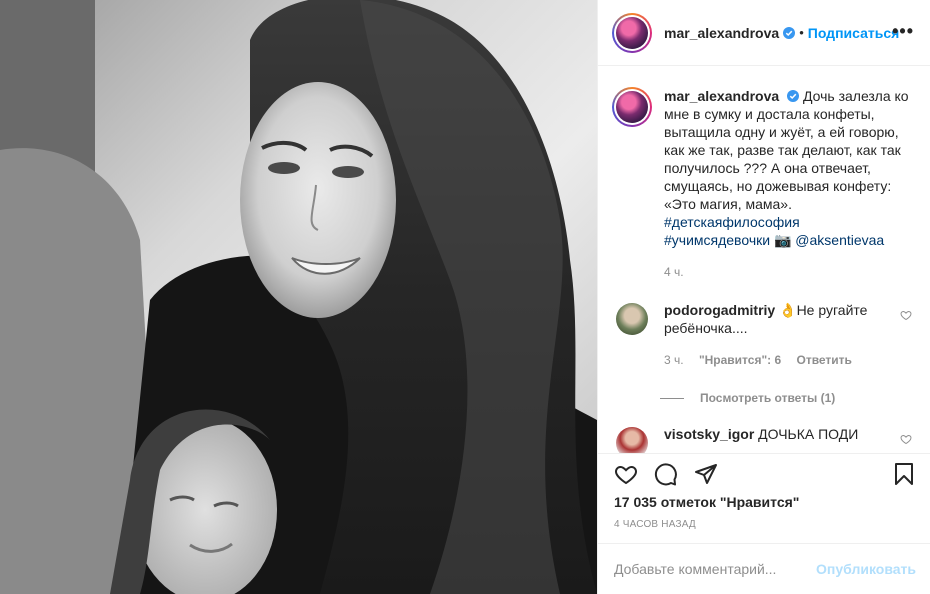 The width and height of the screenshot is (930, 594). I want to click on comment-text: ДОЧЬКА ПОДИ, so click(808, 434).